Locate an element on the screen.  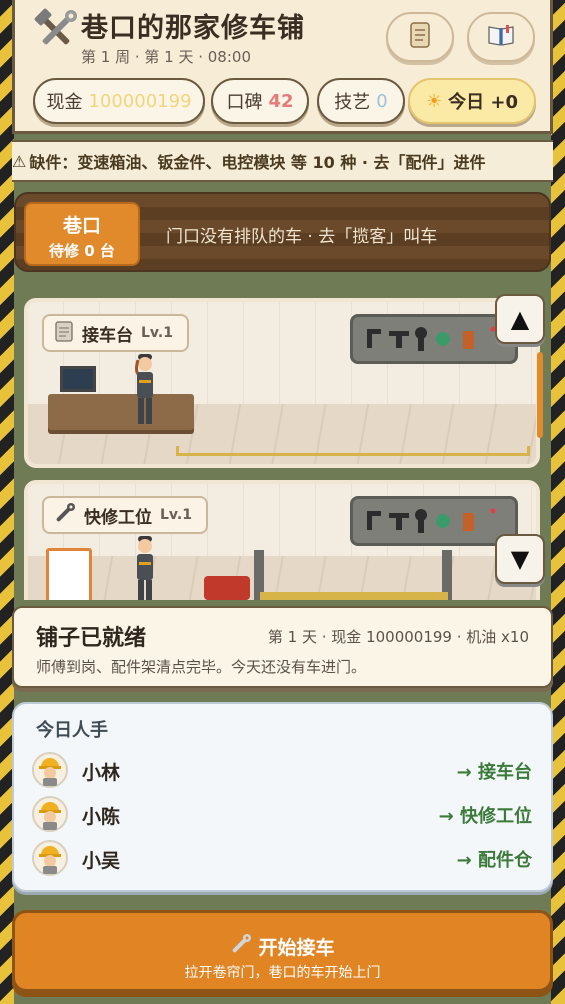
start-label: 开始接车 is located at coordinates (296, 948).